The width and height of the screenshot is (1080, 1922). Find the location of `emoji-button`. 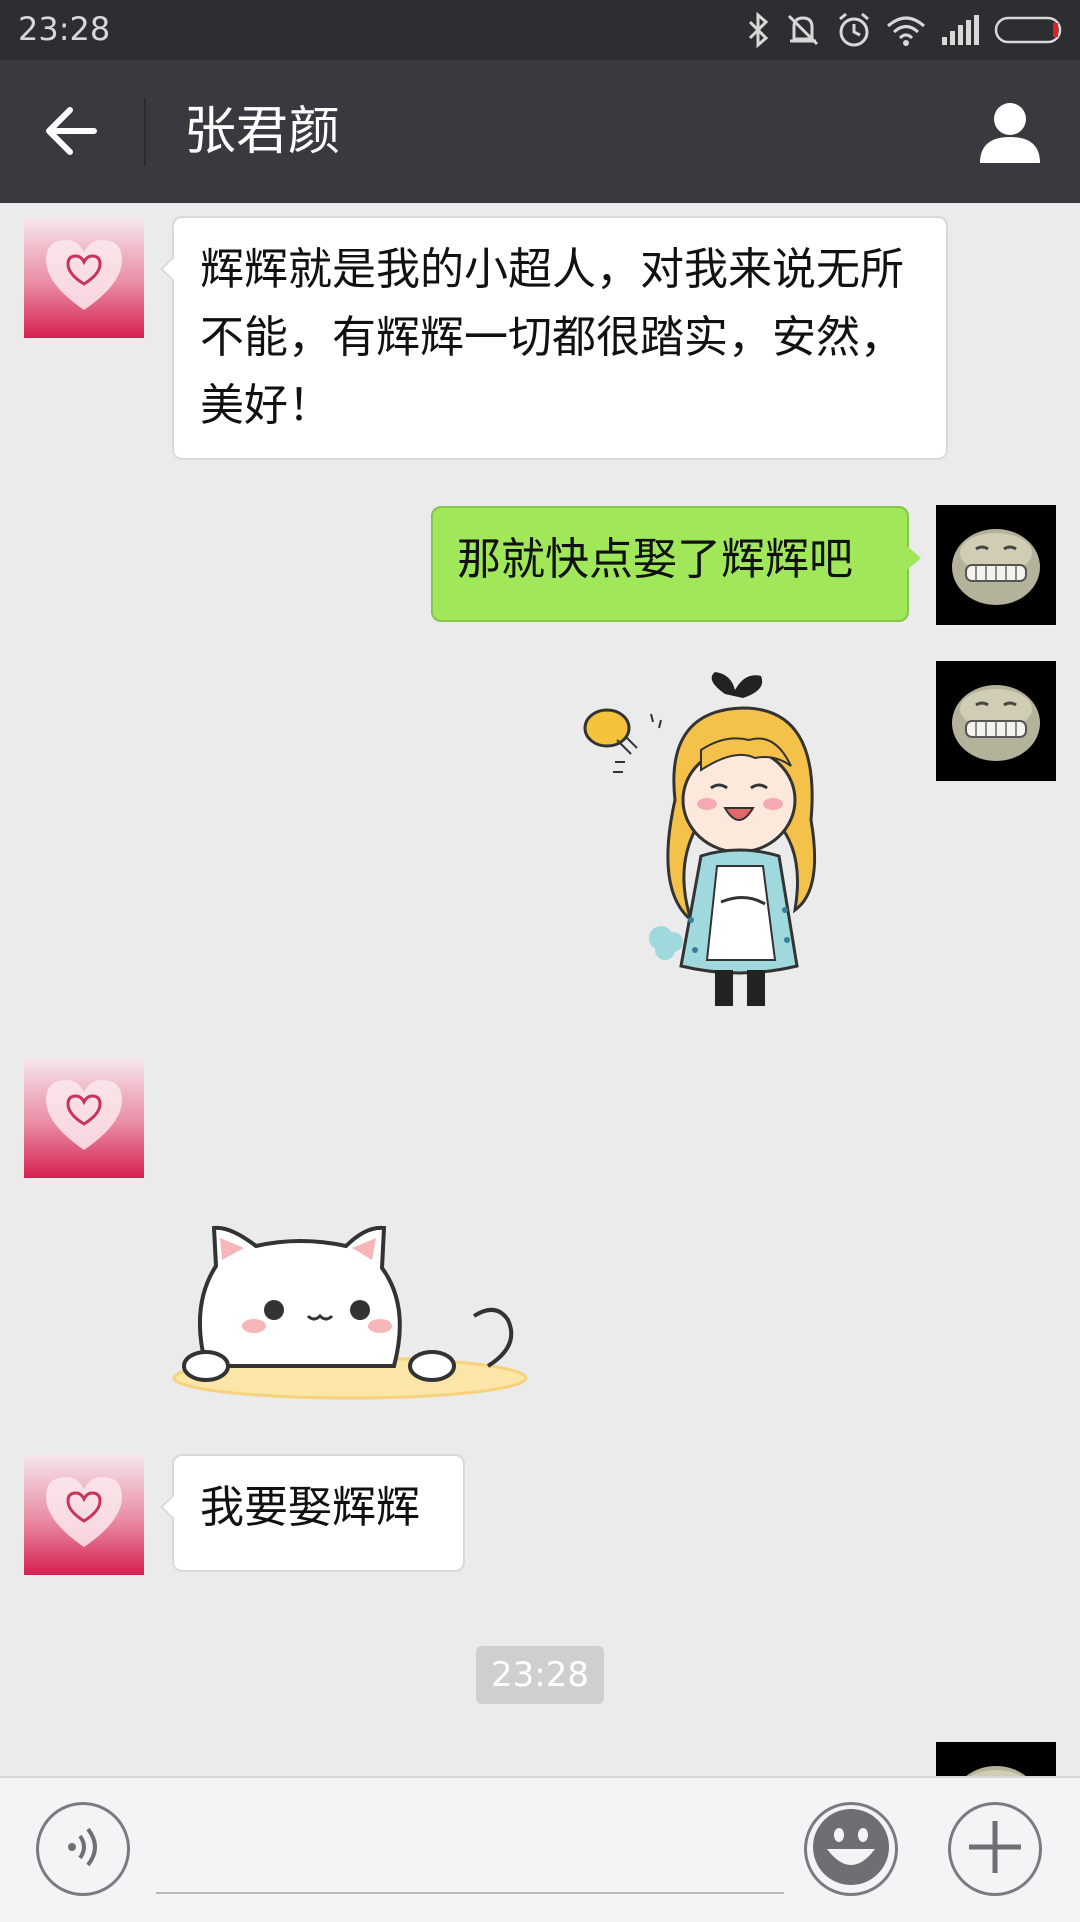

emoji-button is located at coordinates (851, 1849).